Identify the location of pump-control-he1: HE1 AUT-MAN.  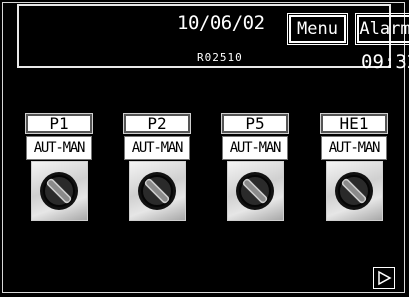
(354, 167).